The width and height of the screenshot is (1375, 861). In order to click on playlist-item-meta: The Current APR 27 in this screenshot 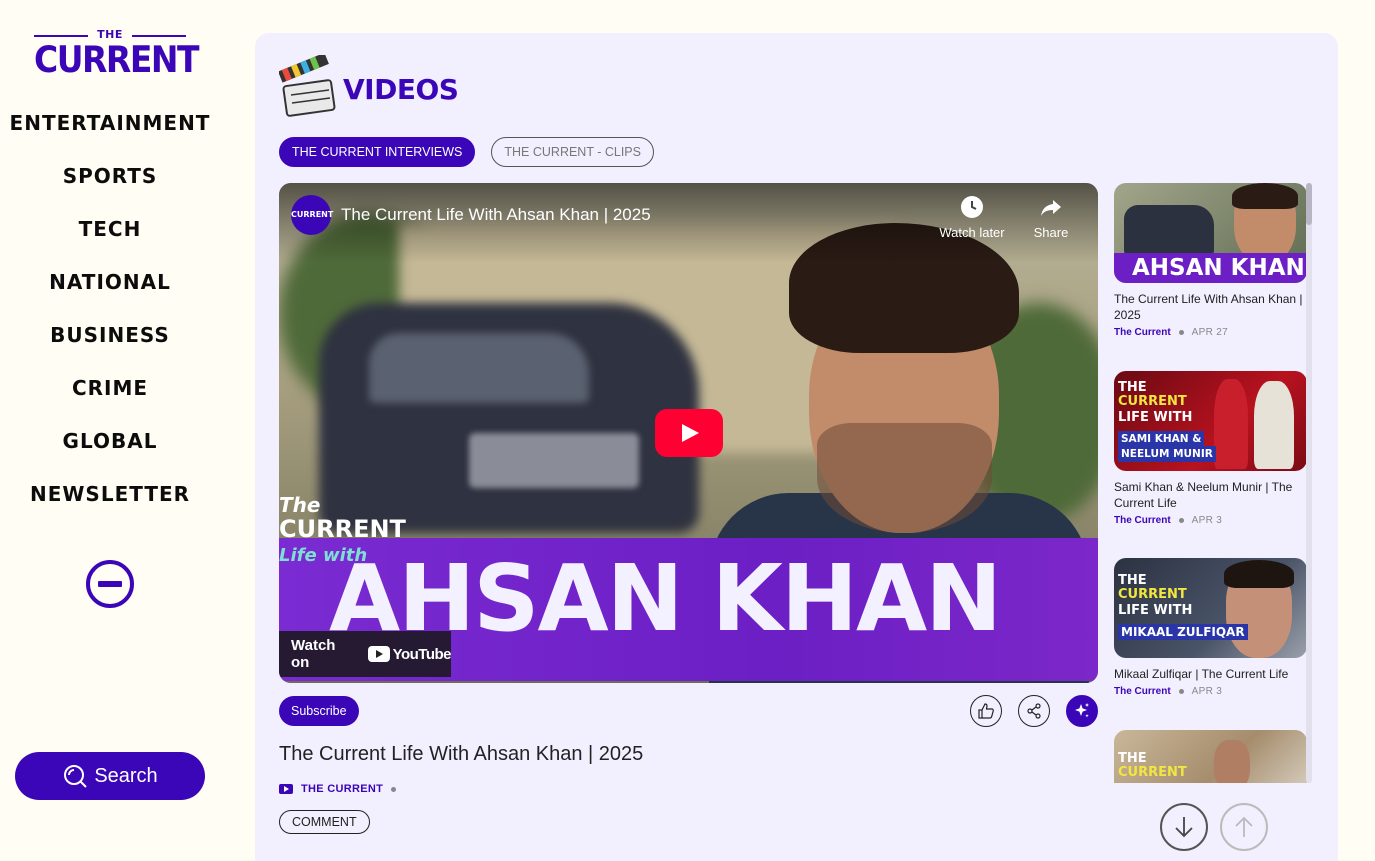, I will do `click(1210, 332)`.